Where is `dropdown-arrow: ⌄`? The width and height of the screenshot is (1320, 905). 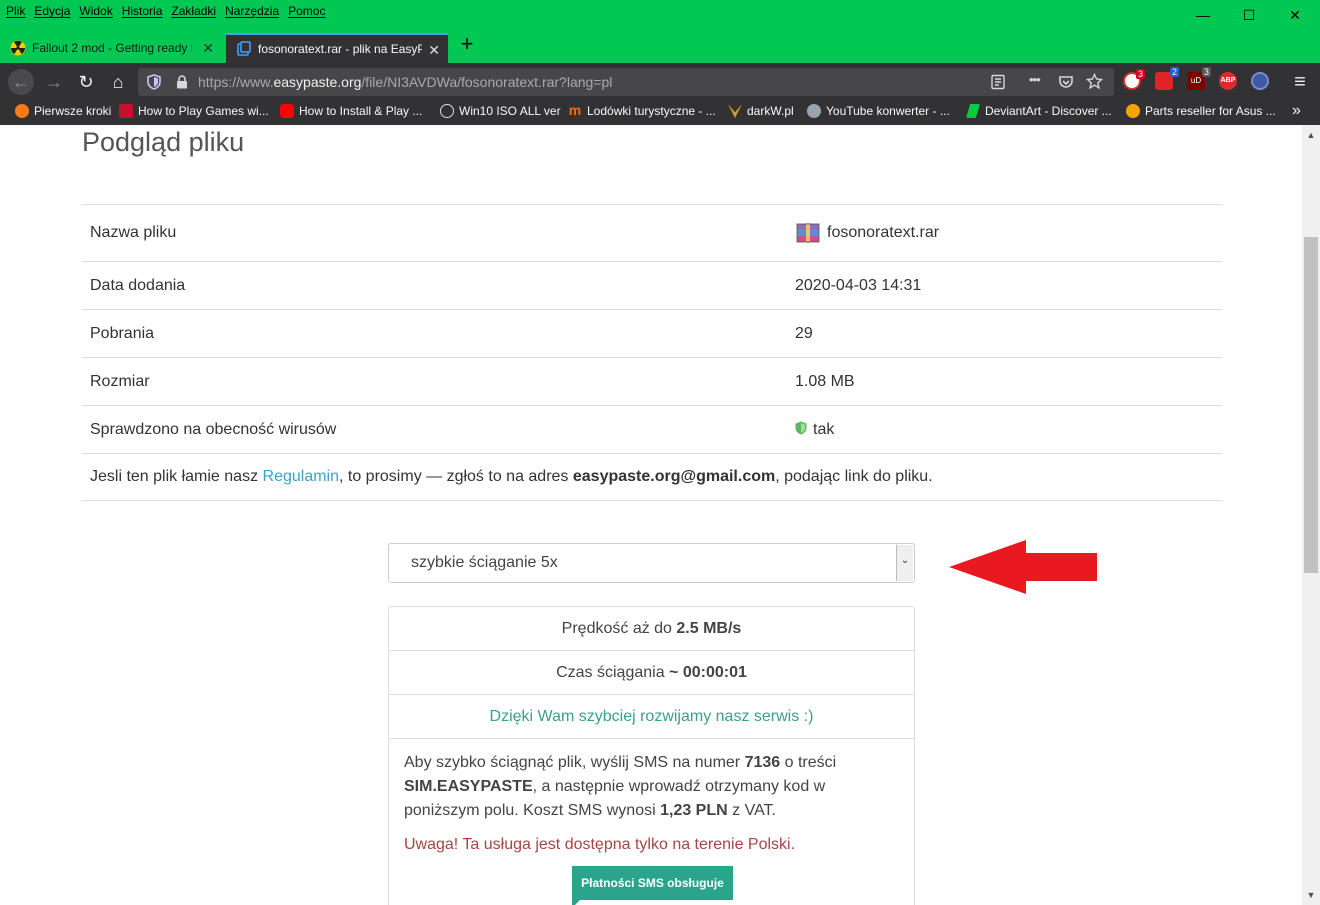 dropdown-arrow: ⌄ is located at coordinates (904, 563).